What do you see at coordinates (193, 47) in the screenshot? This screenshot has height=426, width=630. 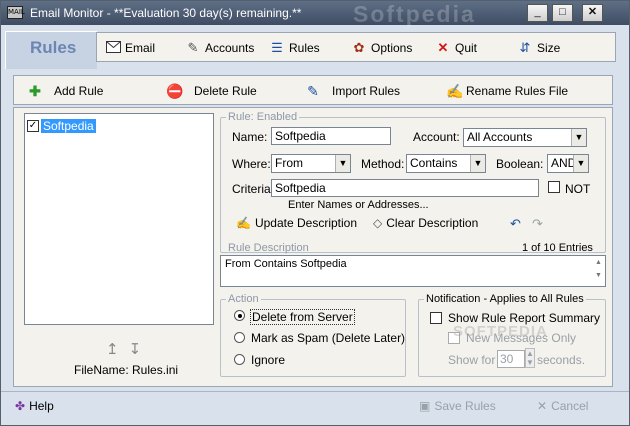 I see `pencil-icon: ✎` at bounding box center [193, 47].